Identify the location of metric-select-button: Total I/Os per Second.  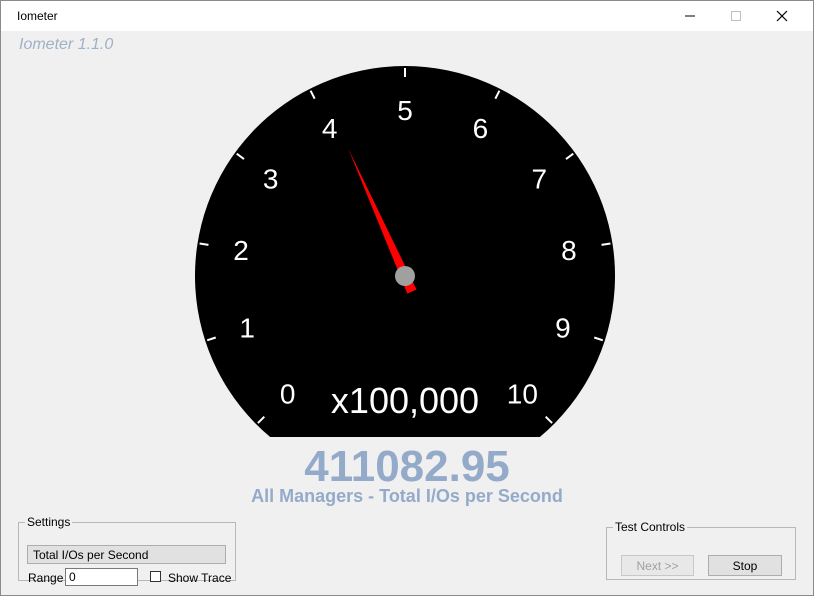
(126, 554).